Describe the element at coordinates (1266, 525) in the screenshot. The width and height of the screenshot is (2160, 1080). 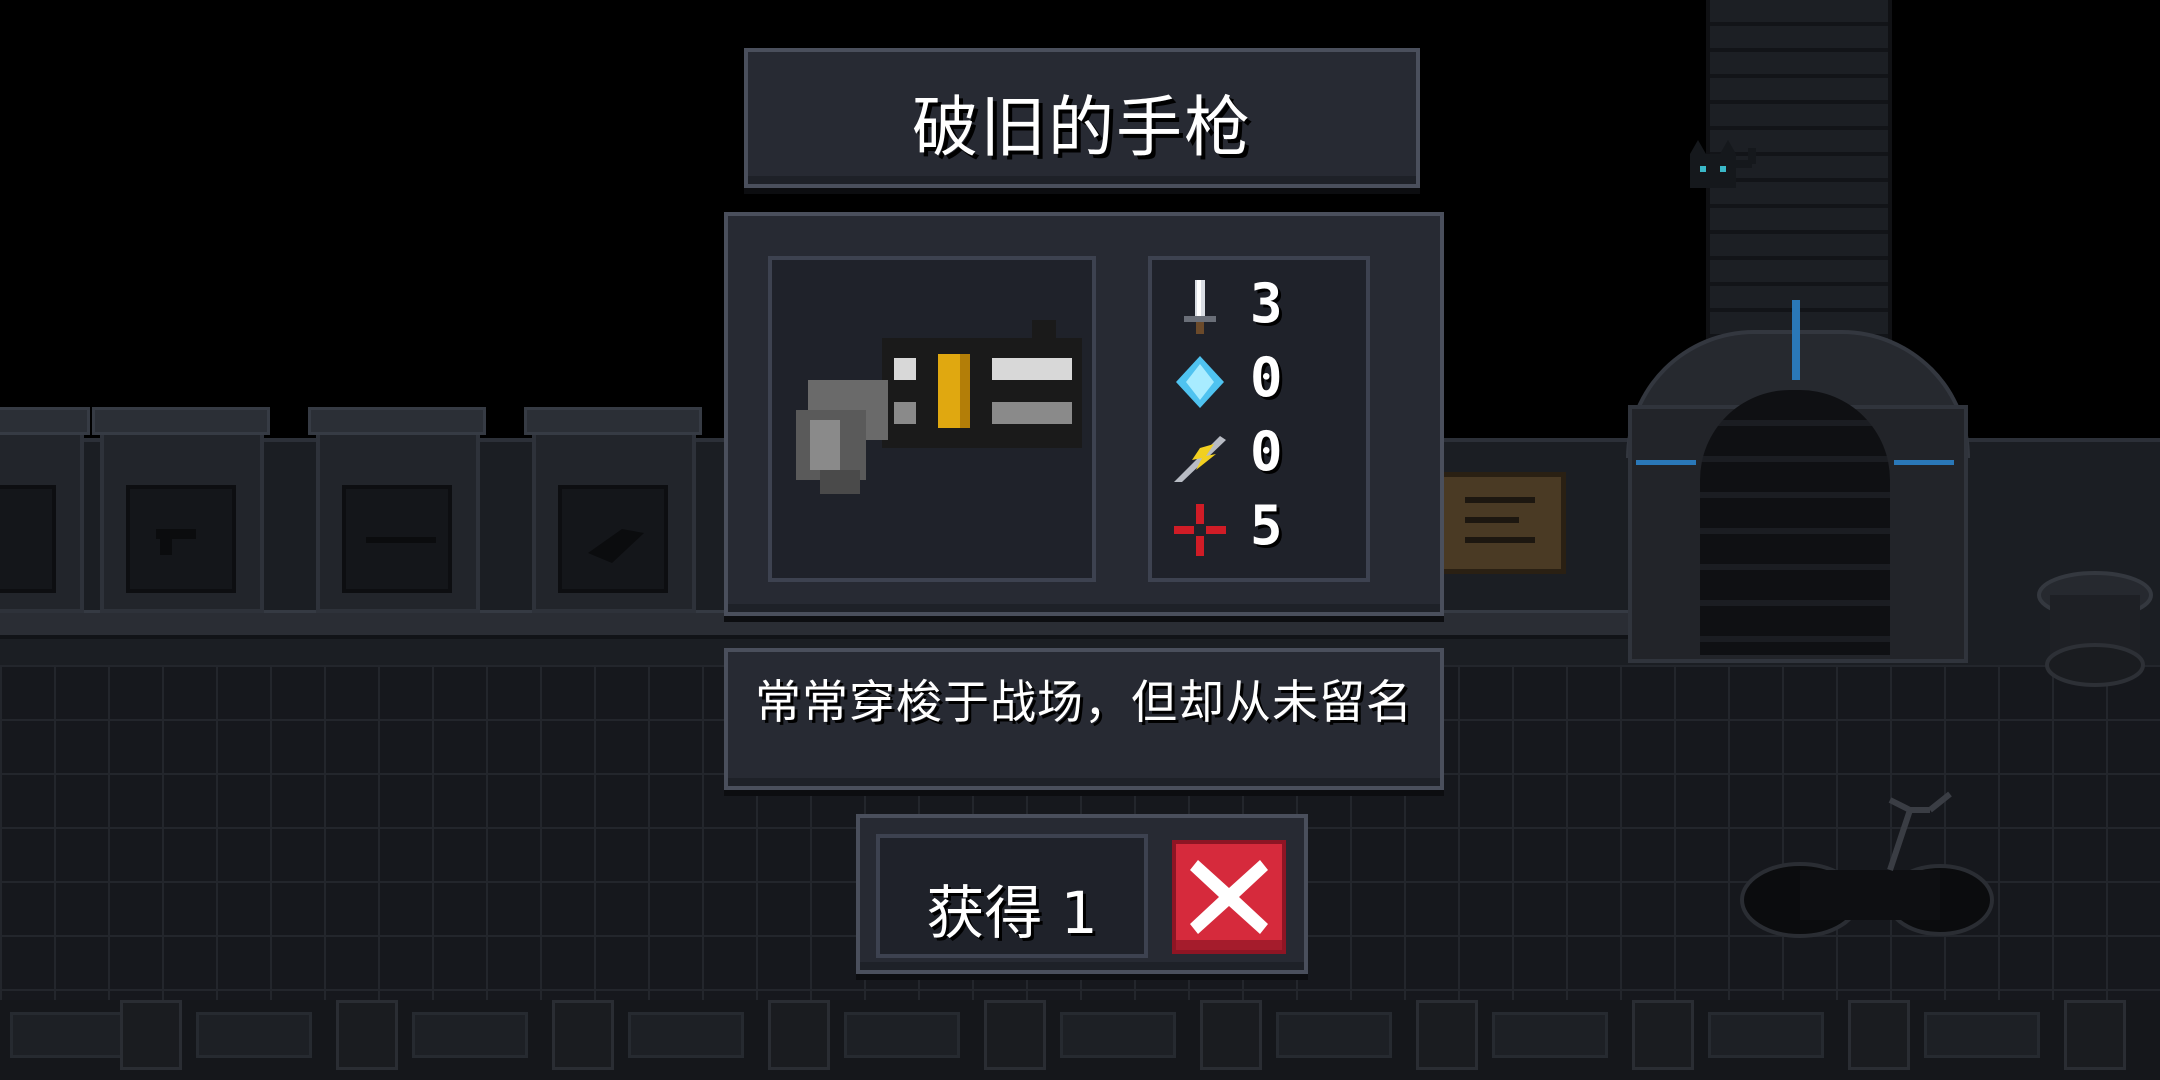
I see `stat-accuracy-value: 5` at that location.